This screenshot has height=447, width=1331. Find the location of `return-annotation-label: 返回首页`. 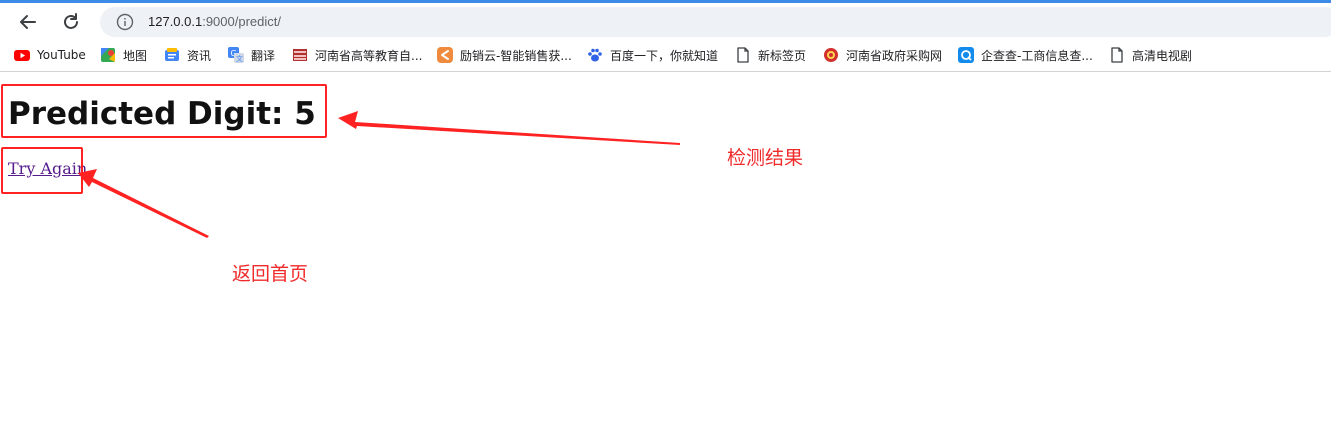

return-annotation-label: 返回首页 is located at coordinates (270, 274).